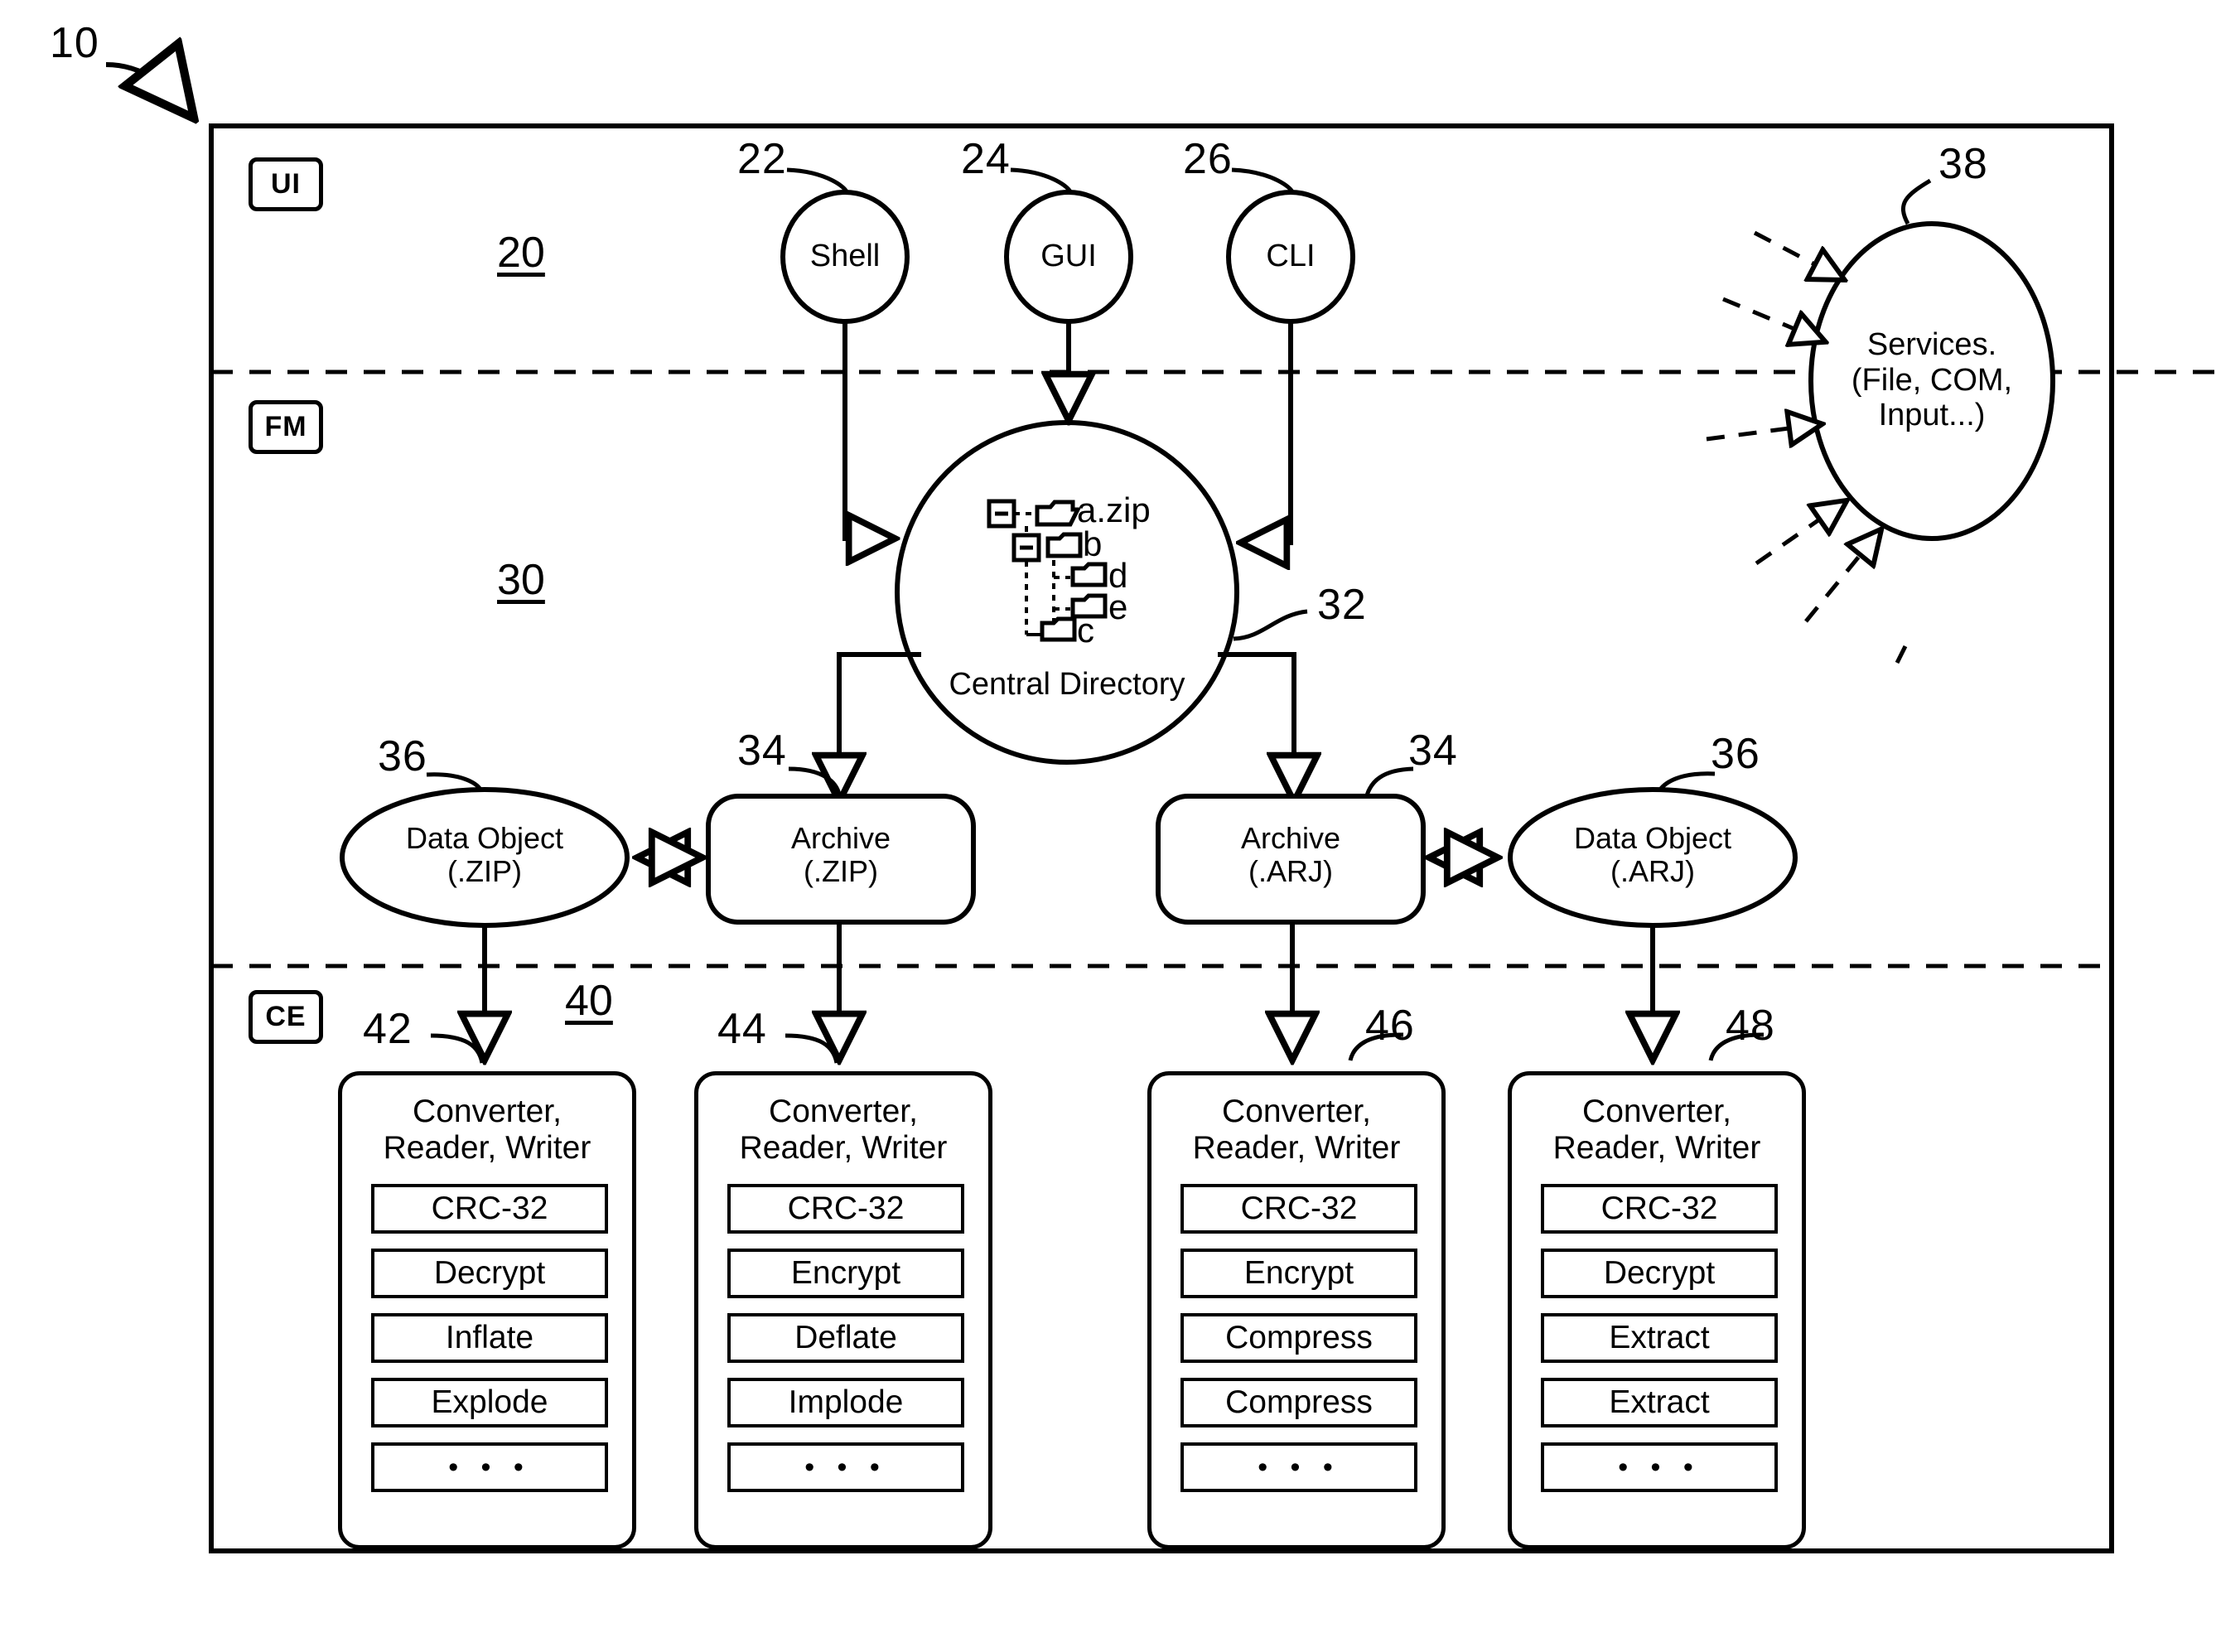 The image size is (2216, 1652). What do you see at coordinates (1656, 1147) in the screenshot?
I see `converter-48-title-line-2: Reader, Writer` at bounding box center [1656, 1147].